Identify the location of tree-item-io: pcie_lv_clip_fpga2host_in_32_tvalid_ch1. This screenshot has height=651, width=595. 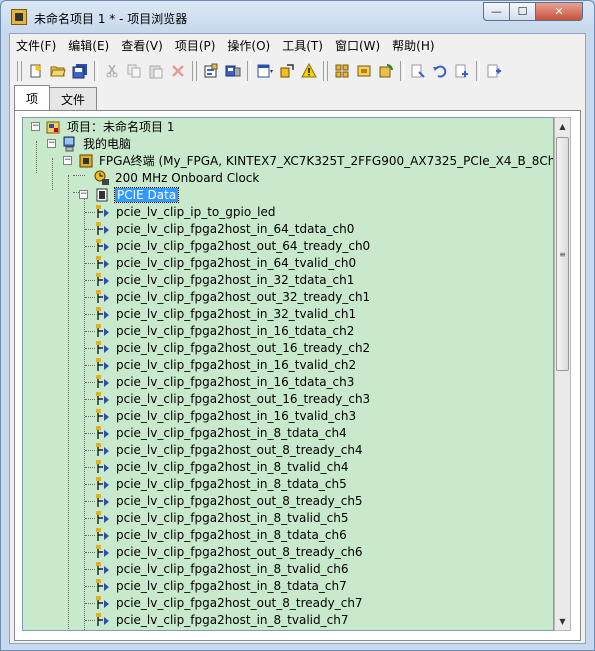
(225, 313).